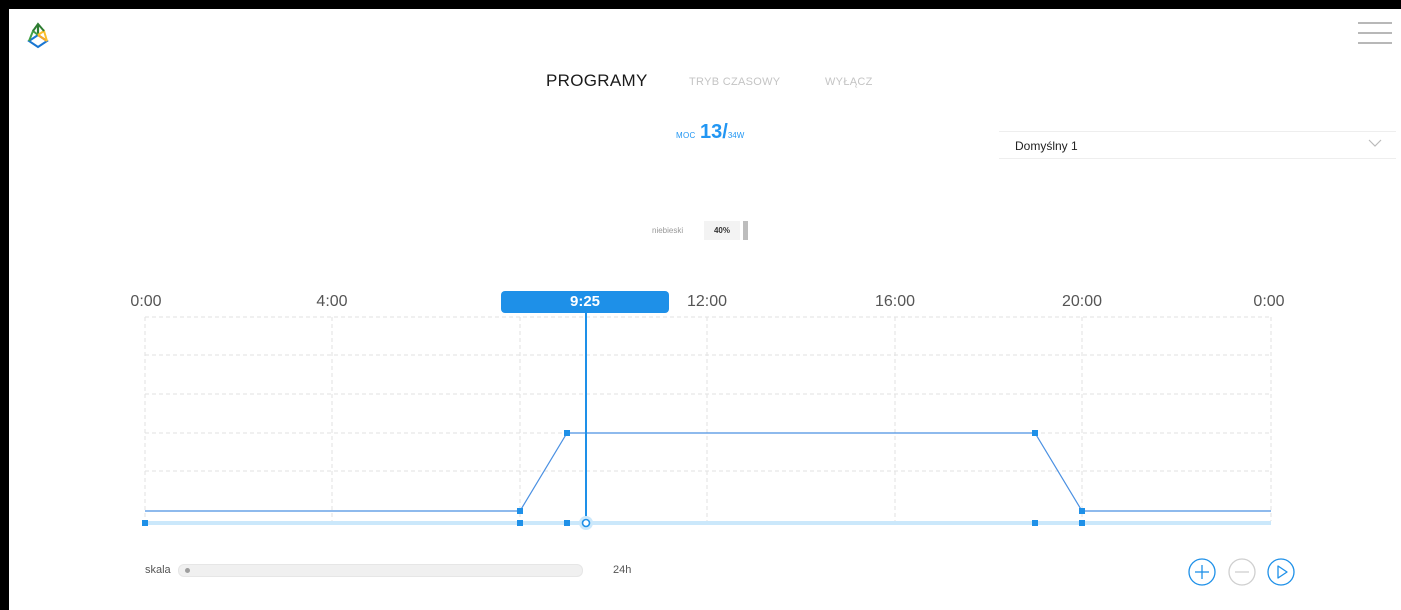  Describe the element at coordinates (686, 135) in the screenshot. I see `power-label: MOC` at that location.